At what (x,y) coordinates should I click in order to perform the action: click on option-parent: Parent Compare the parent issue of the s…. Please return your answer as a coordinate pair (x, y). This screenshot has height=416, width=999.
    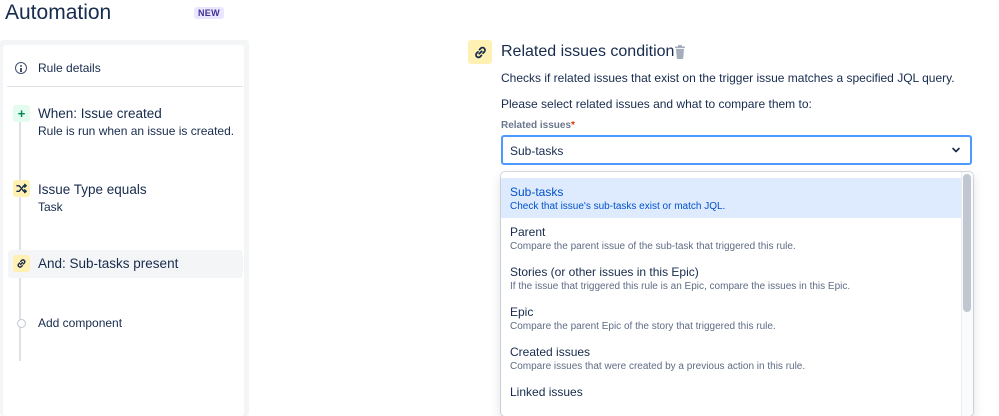
    Looking at the image, I should click on (731, 238).